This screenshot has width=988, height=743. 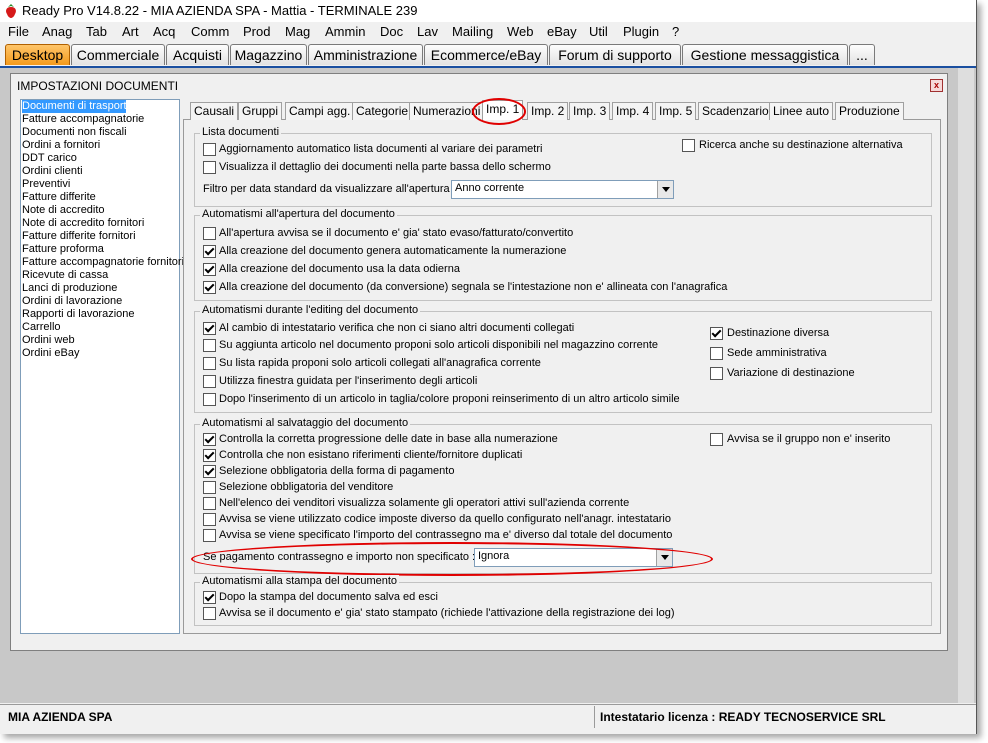 What do you see at coordinates (77, 106) in the screenshot?
I see `list-item: Documenti di trasporto` at bounding box center [77, 106].